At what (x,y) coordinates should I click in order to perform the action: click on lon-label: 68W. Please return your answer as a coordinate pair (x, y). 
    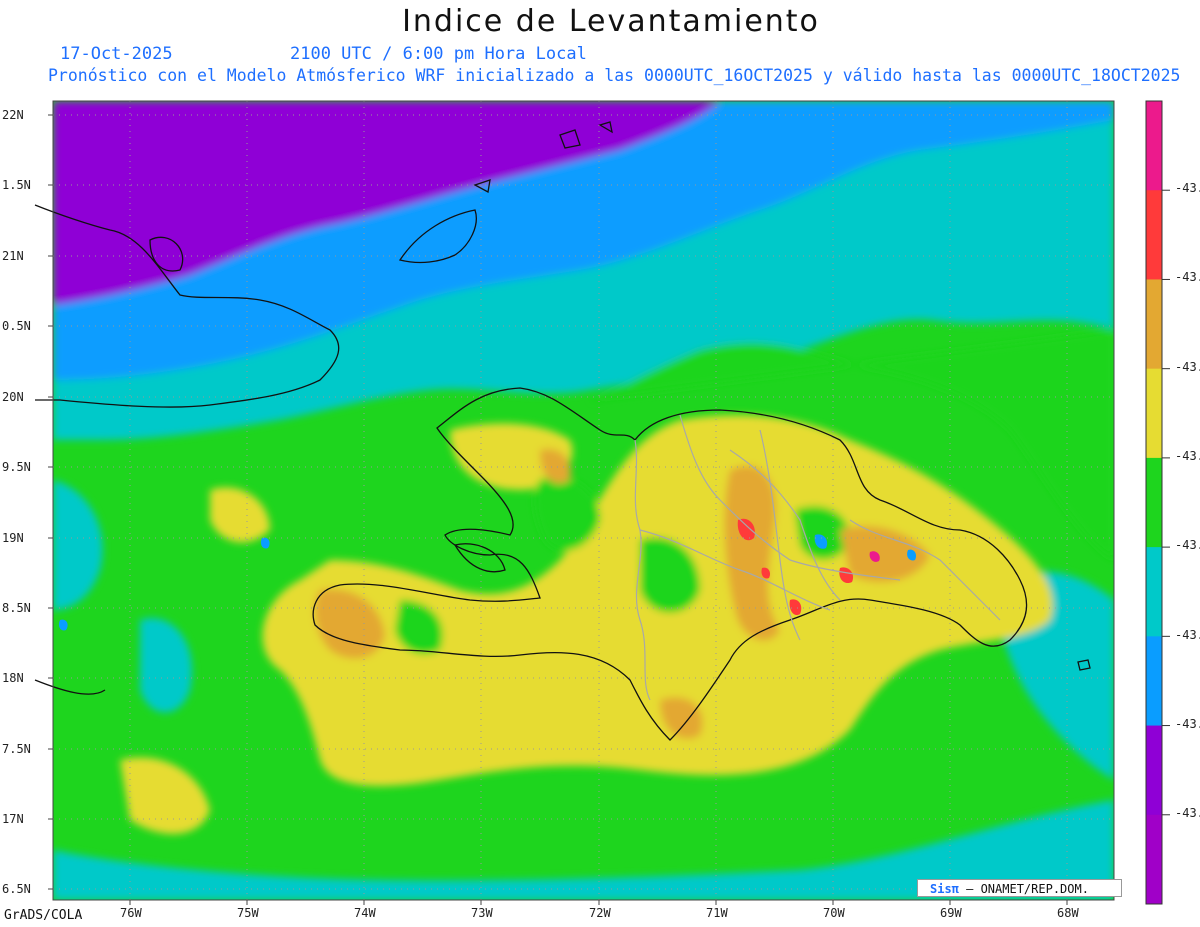
    Looking at the image, I should click on (1068, 913).